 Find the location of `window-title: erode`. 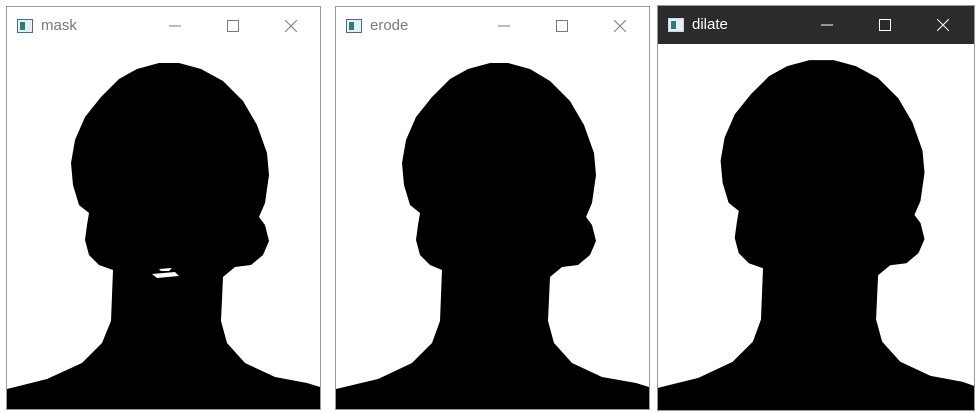

window-title: erode is located at coordinates (389, 25).